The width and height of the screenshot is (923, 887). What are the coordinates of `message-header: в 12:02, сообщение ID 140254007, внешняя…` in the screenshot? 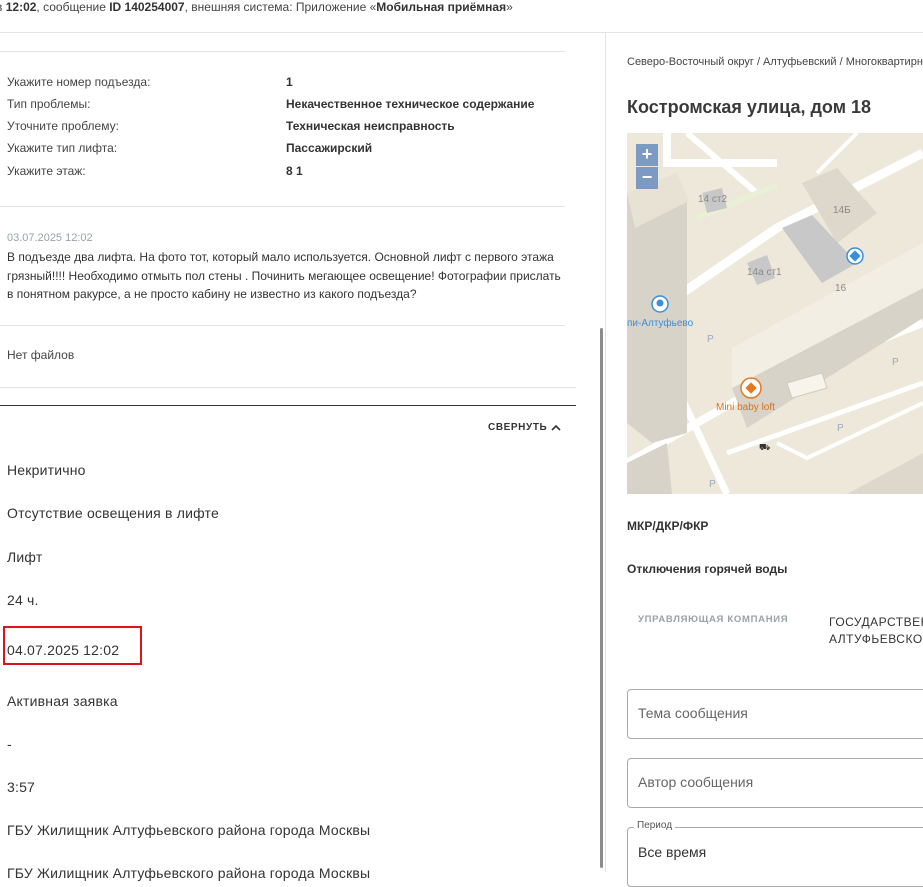 It's located at (256, 7).